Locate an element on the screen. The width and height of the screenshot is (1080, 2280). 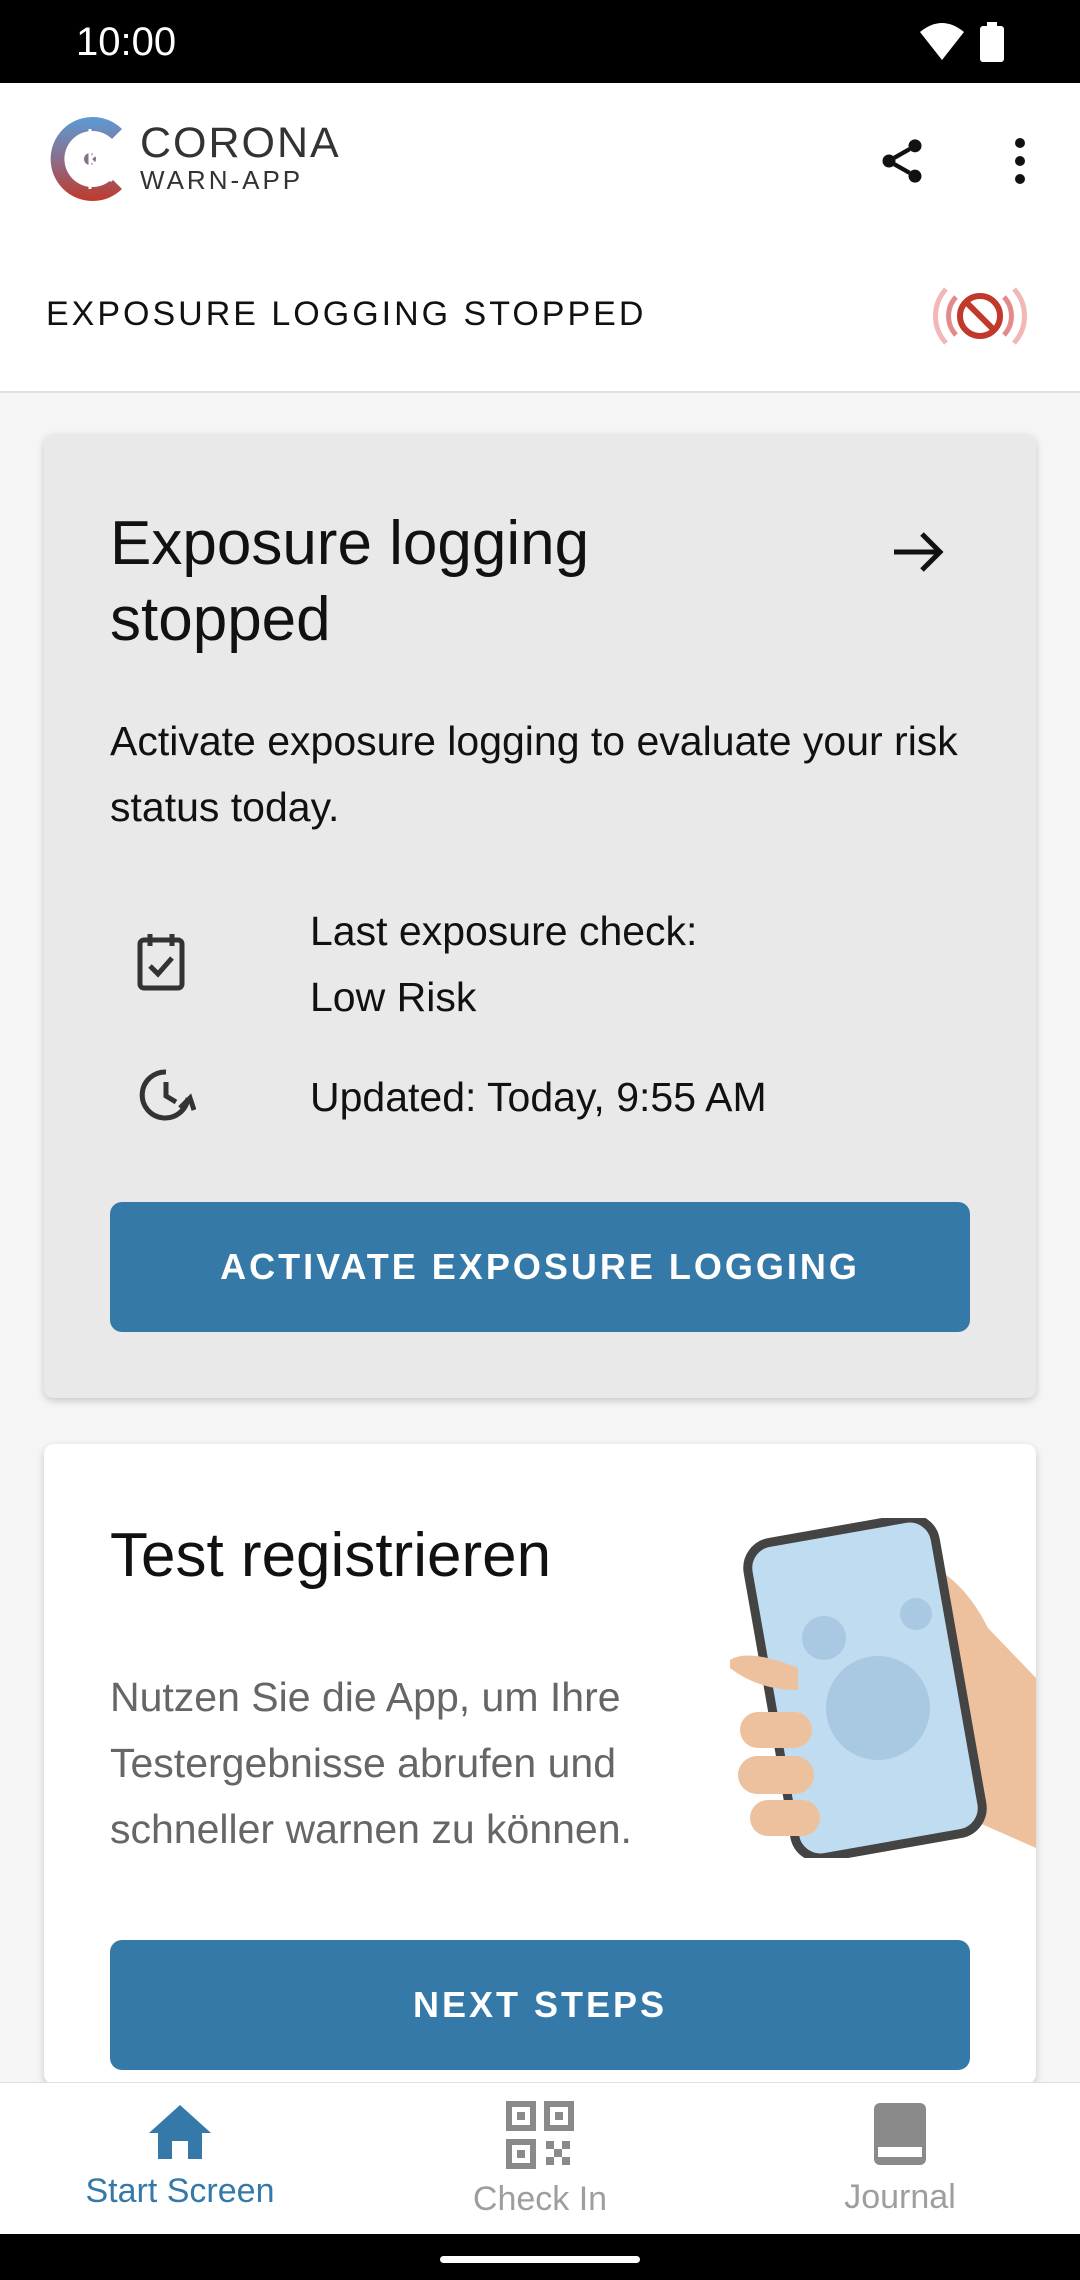
battery-icon is located at coordinates (992, 44).